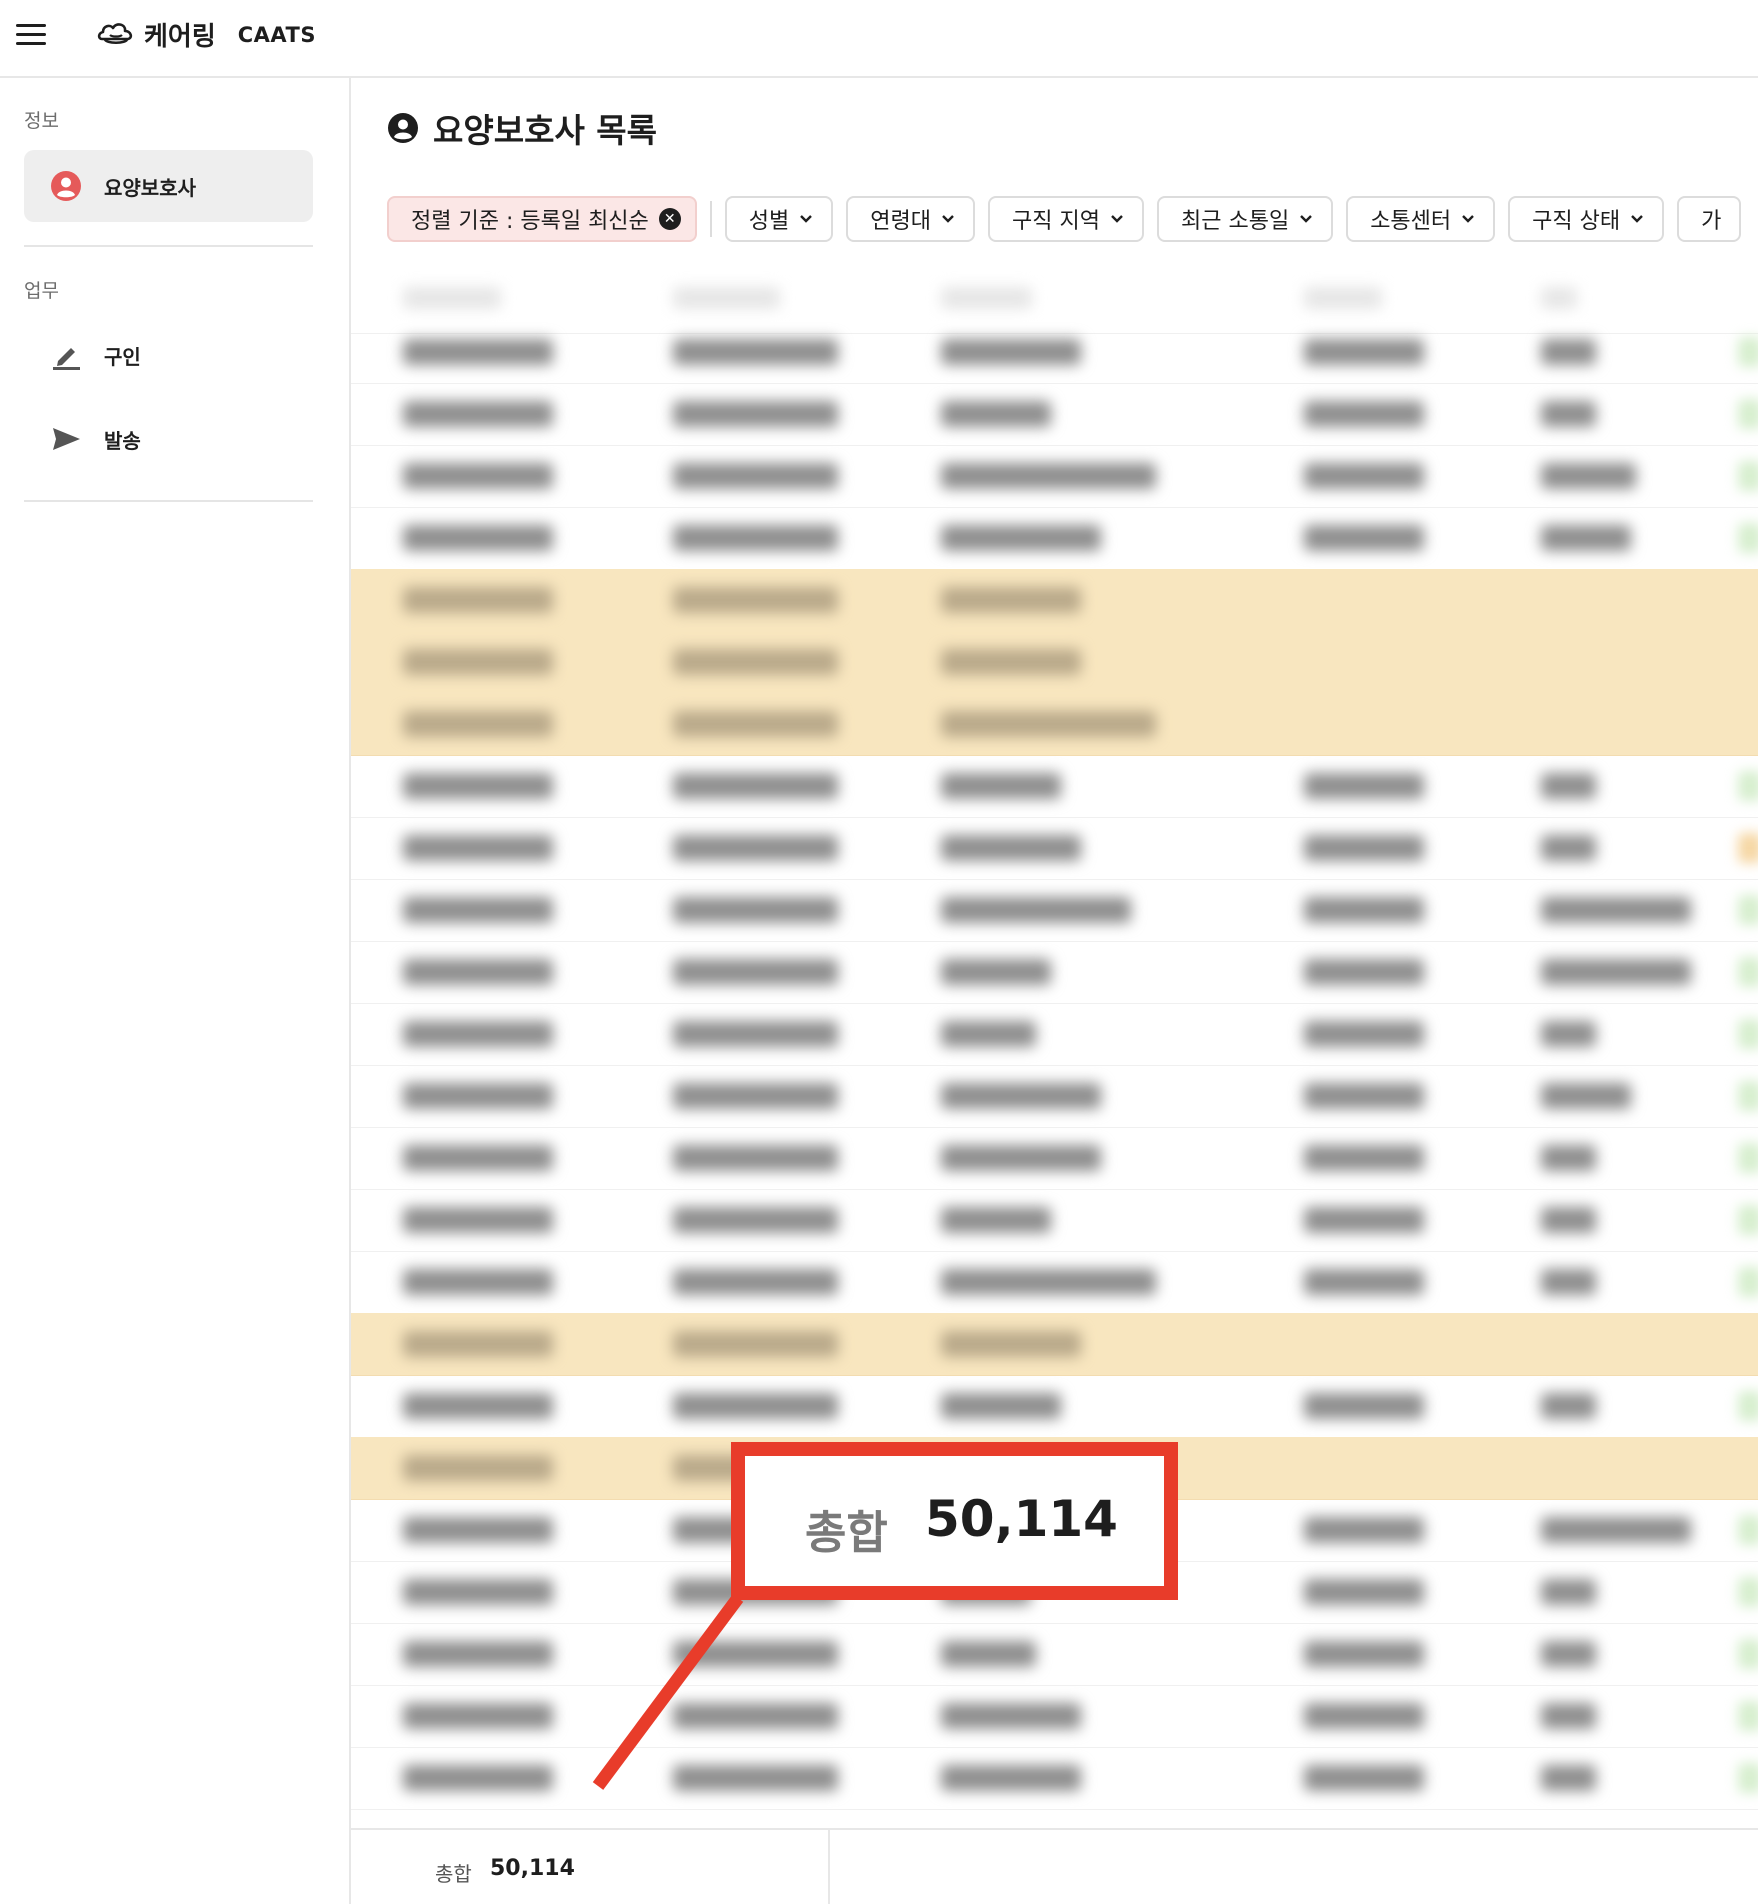 The height and width of the screenshot is (1904, 1758). What do you see at coordinates (122, 440) in the screenshot?
I see `sidebar-item-label: 발송` at bounding box center [122, 440].